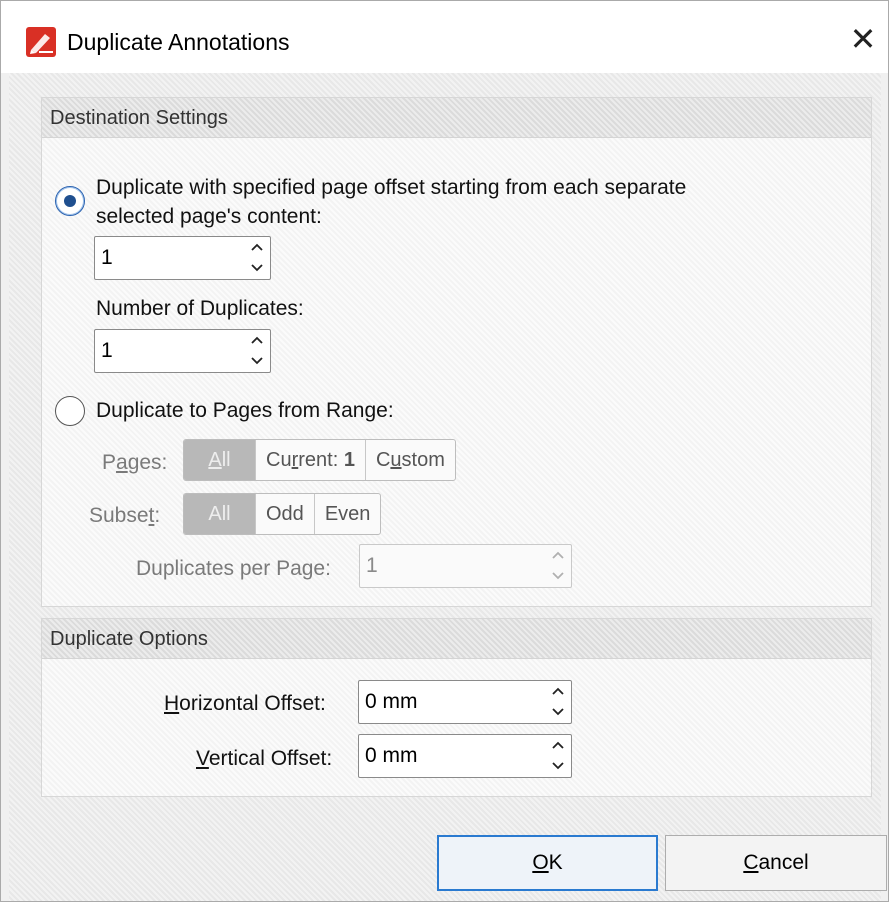  I want to click on number-of-duplicates-label: Number of Duplicates:, so click(200, 308).